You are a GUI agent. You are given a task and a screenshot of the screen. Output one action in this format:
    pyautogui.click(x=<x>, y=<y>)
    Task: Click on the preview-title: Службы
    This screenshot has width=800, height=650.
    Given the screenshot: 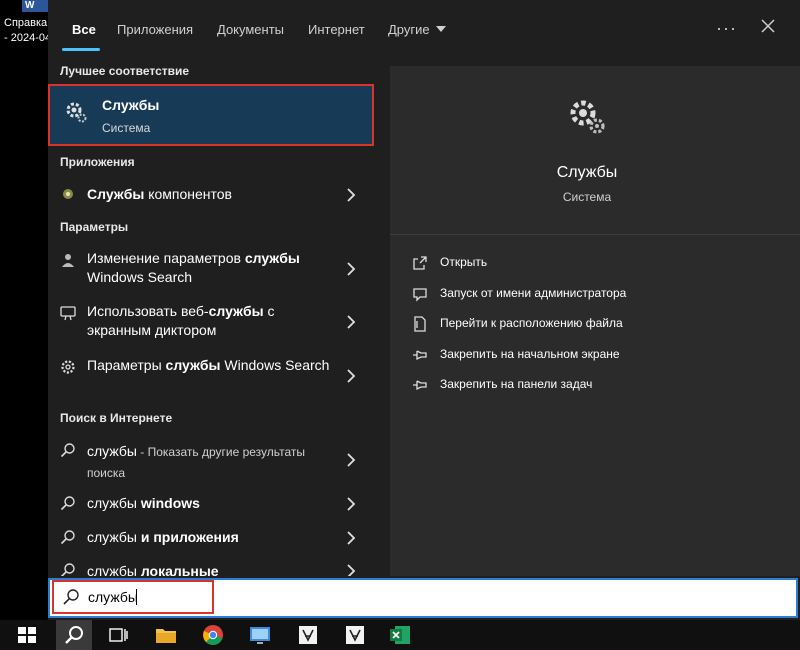 What is the action you would take?
    pyautogui.click(x=587, y=172)
    